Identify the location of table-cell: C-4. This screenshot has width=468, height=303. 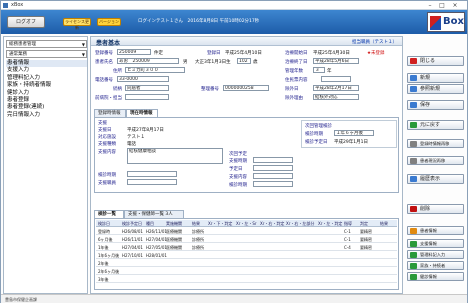
(347, 247).